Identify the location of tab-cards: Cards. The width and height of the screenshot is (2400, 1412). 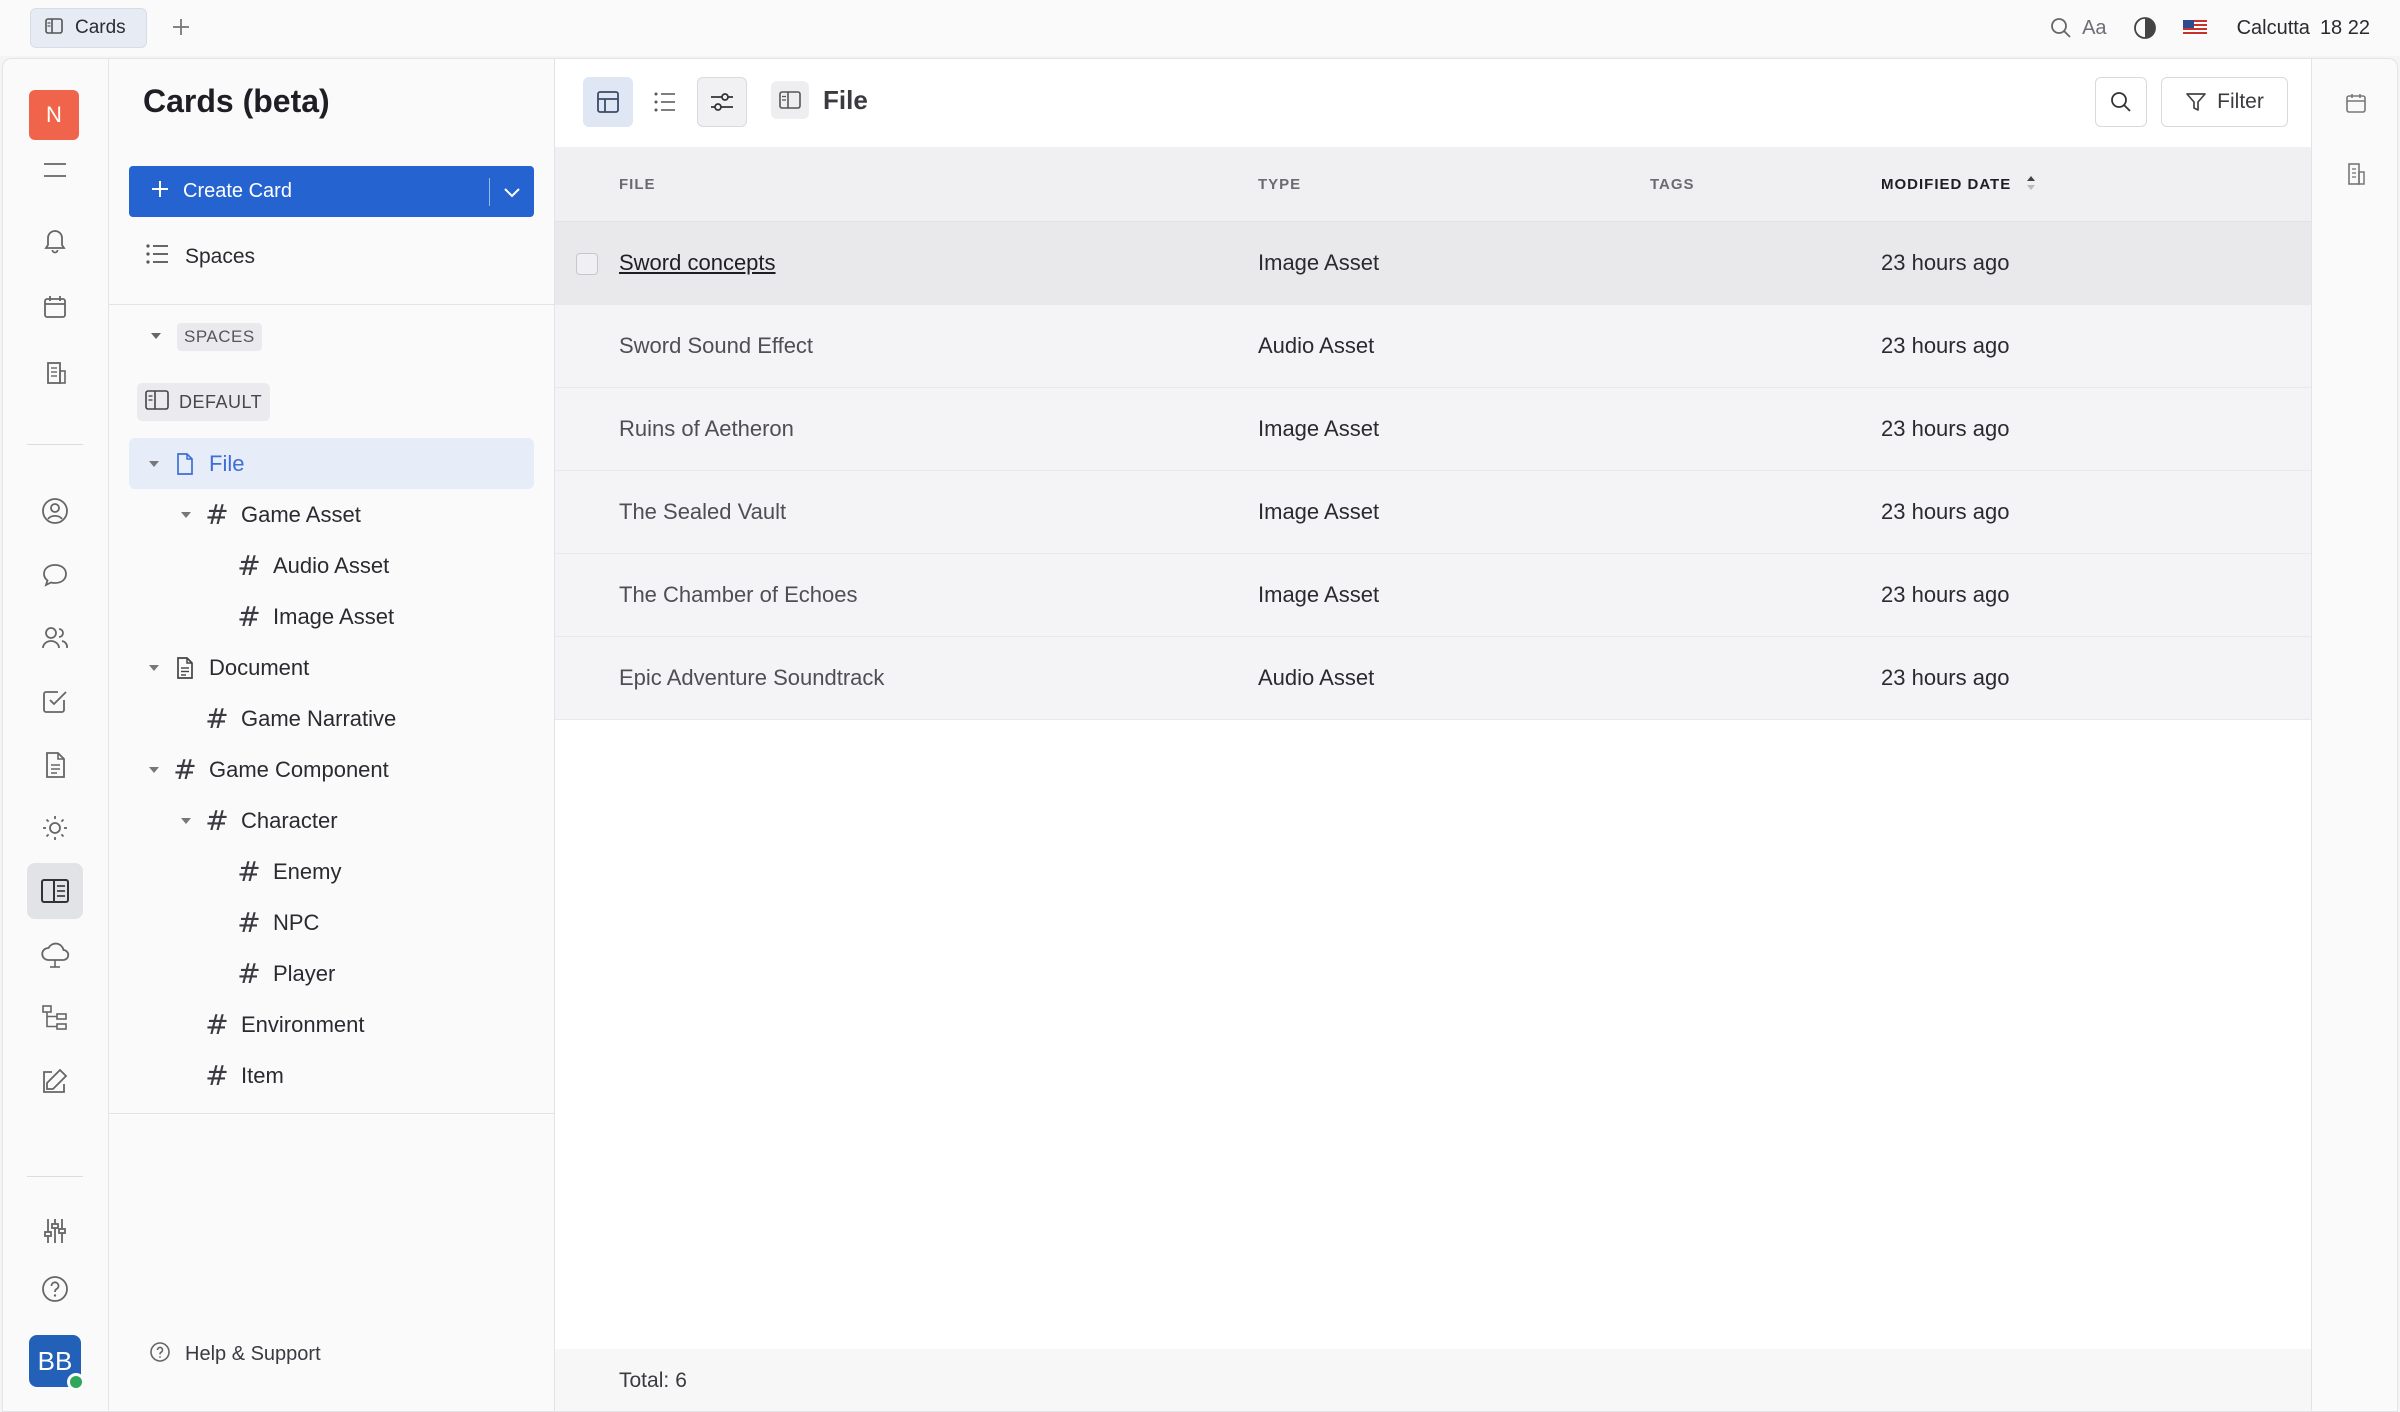
(88, 28).